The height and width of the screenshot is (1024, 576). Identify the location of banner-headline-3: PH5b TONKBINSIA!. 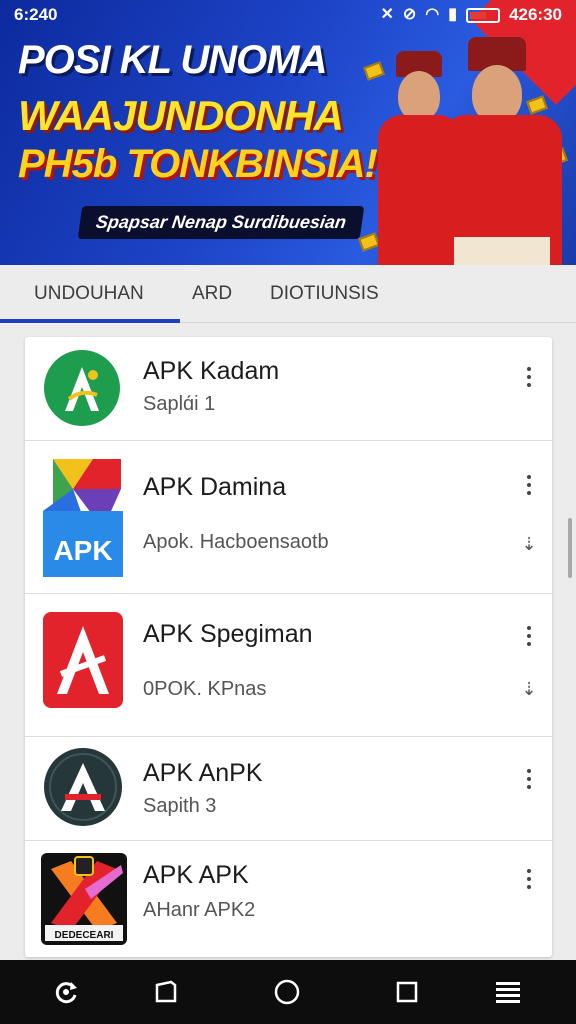
(198, 164).